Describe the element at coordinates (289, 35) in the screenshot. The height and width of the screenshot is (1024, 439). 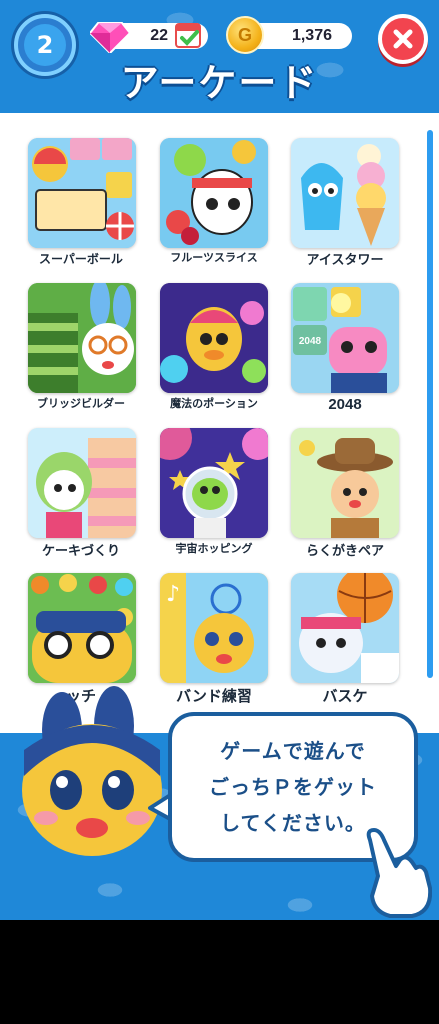
I see `coin-counter: G 1,376` at that location.